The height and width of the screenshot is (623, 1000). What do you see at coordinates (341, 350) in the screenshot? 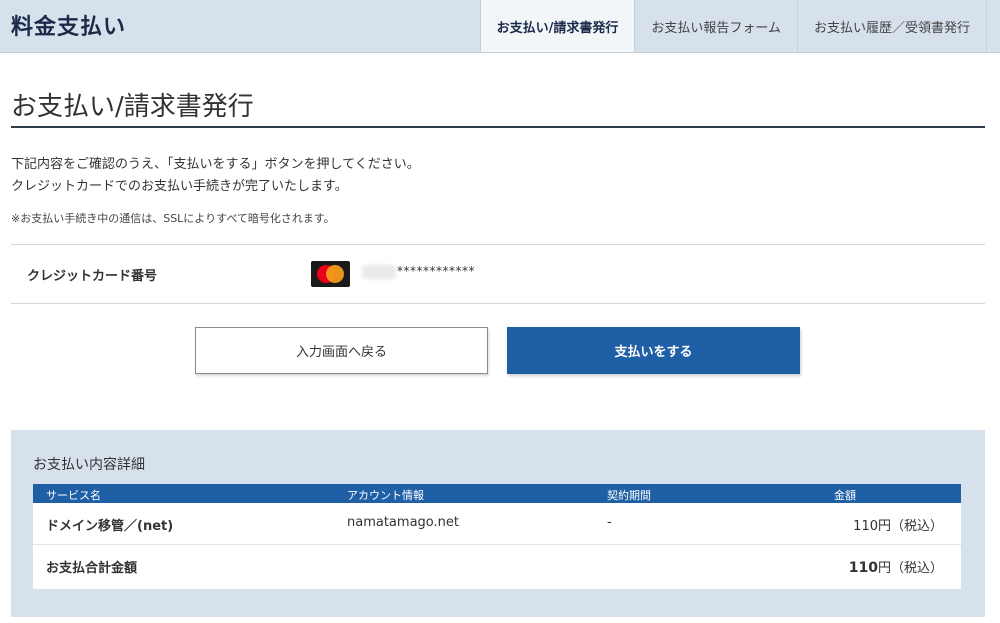
I see `back-to-input-button: 入力画面へ戻る` at bounding box center [341, 350].